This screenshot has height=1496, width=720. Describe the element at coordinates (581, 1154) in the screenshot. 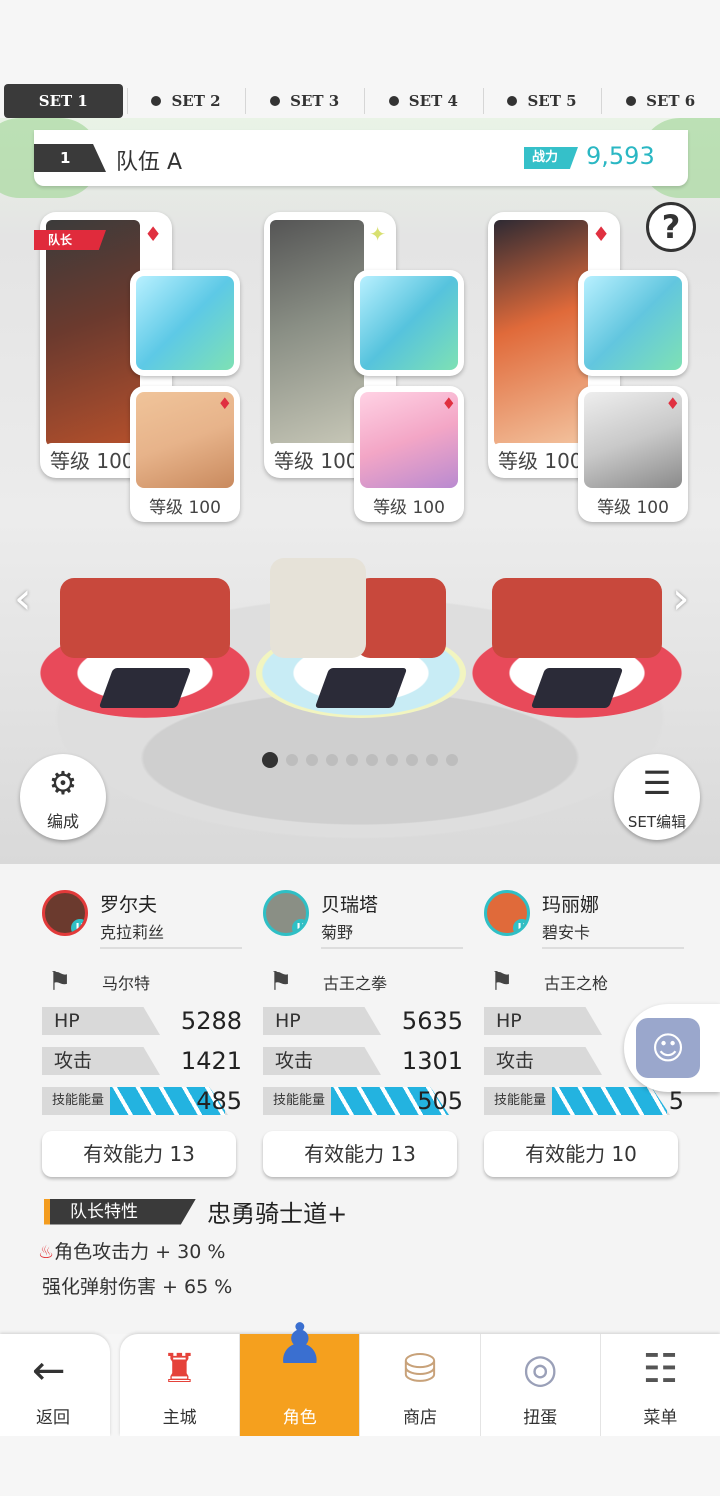

I see `effective-ability-button: 有效能力 10` at that location.